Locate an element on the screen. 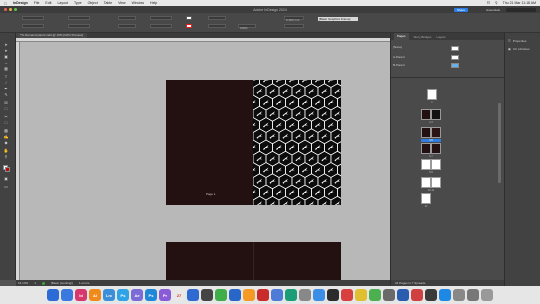 Image resolution: width=540 pixels, height=304 pixels. frame-tool-icon: ☒ is located at coordinates (6, 103).